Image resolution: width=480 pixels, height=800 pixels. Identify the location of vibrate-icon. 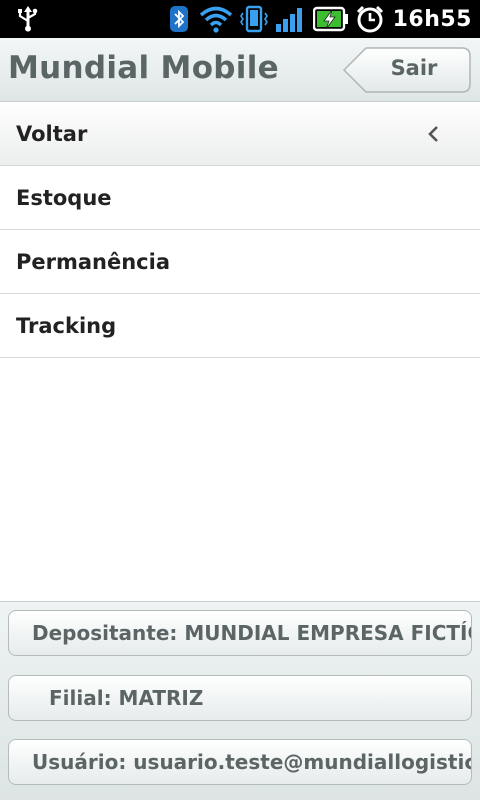
(253, 19).